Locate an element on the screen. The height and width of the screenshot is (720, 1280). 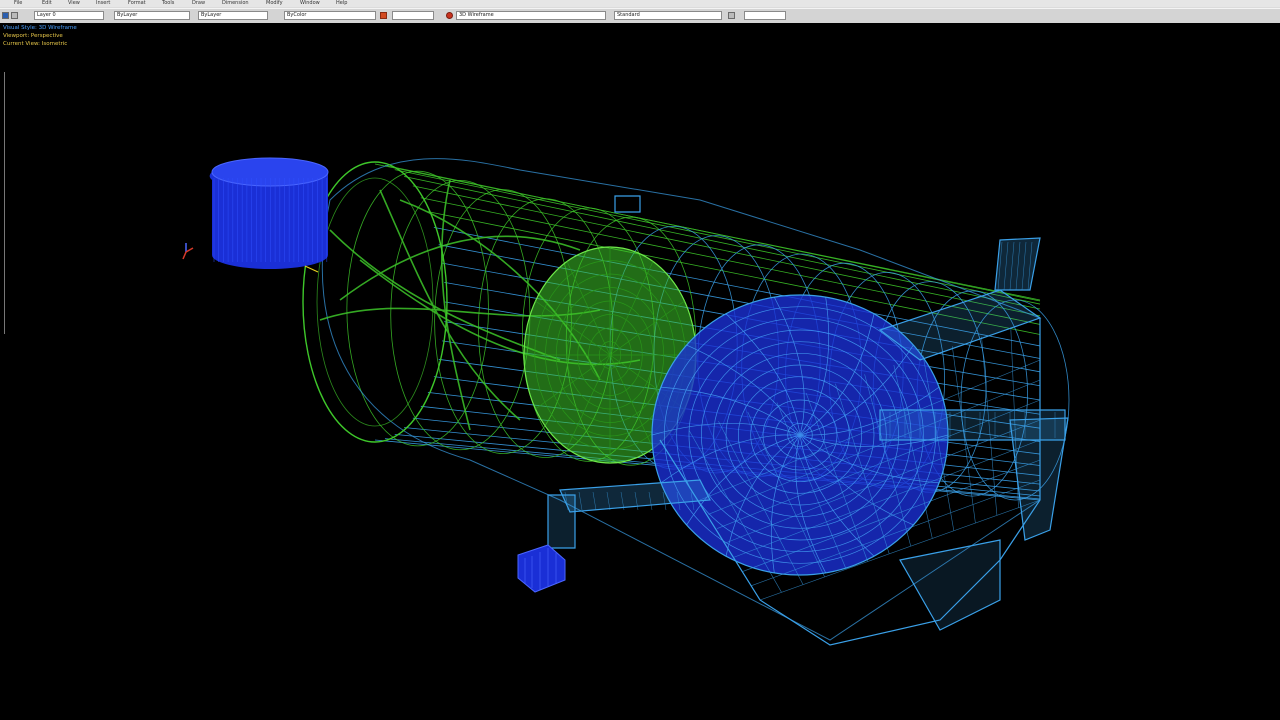
small-block is located at coordinates (541, 568).